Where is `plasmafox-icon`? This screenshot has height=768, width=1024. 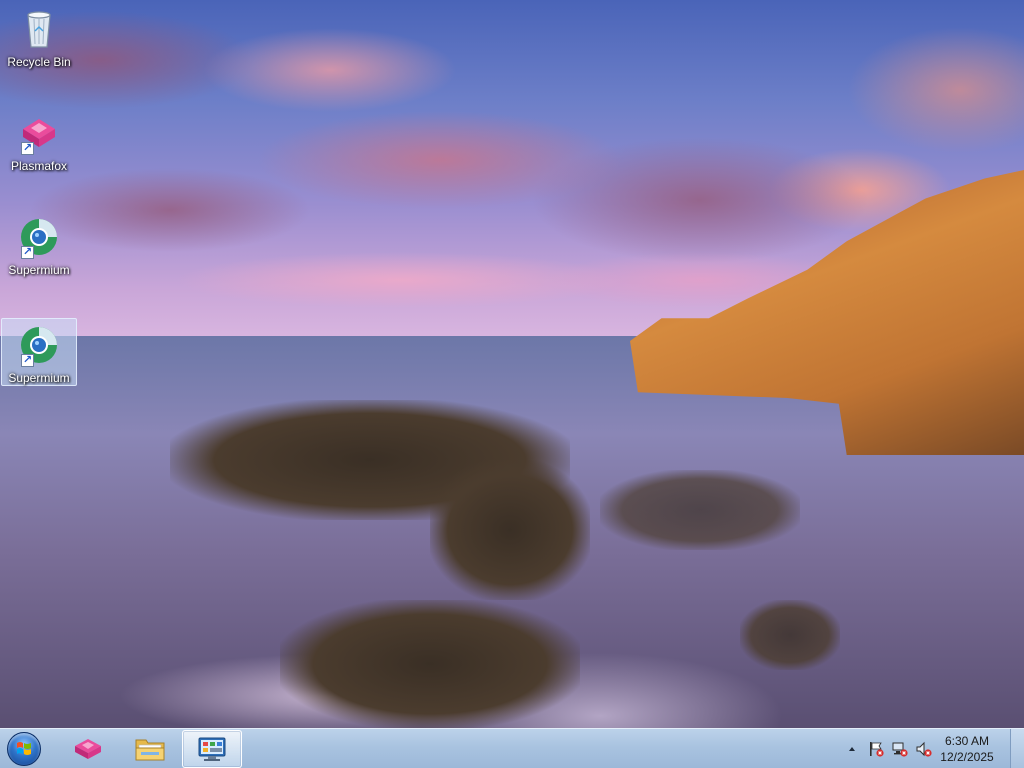 plasmafox-icon is located at coordinates (88, 749).